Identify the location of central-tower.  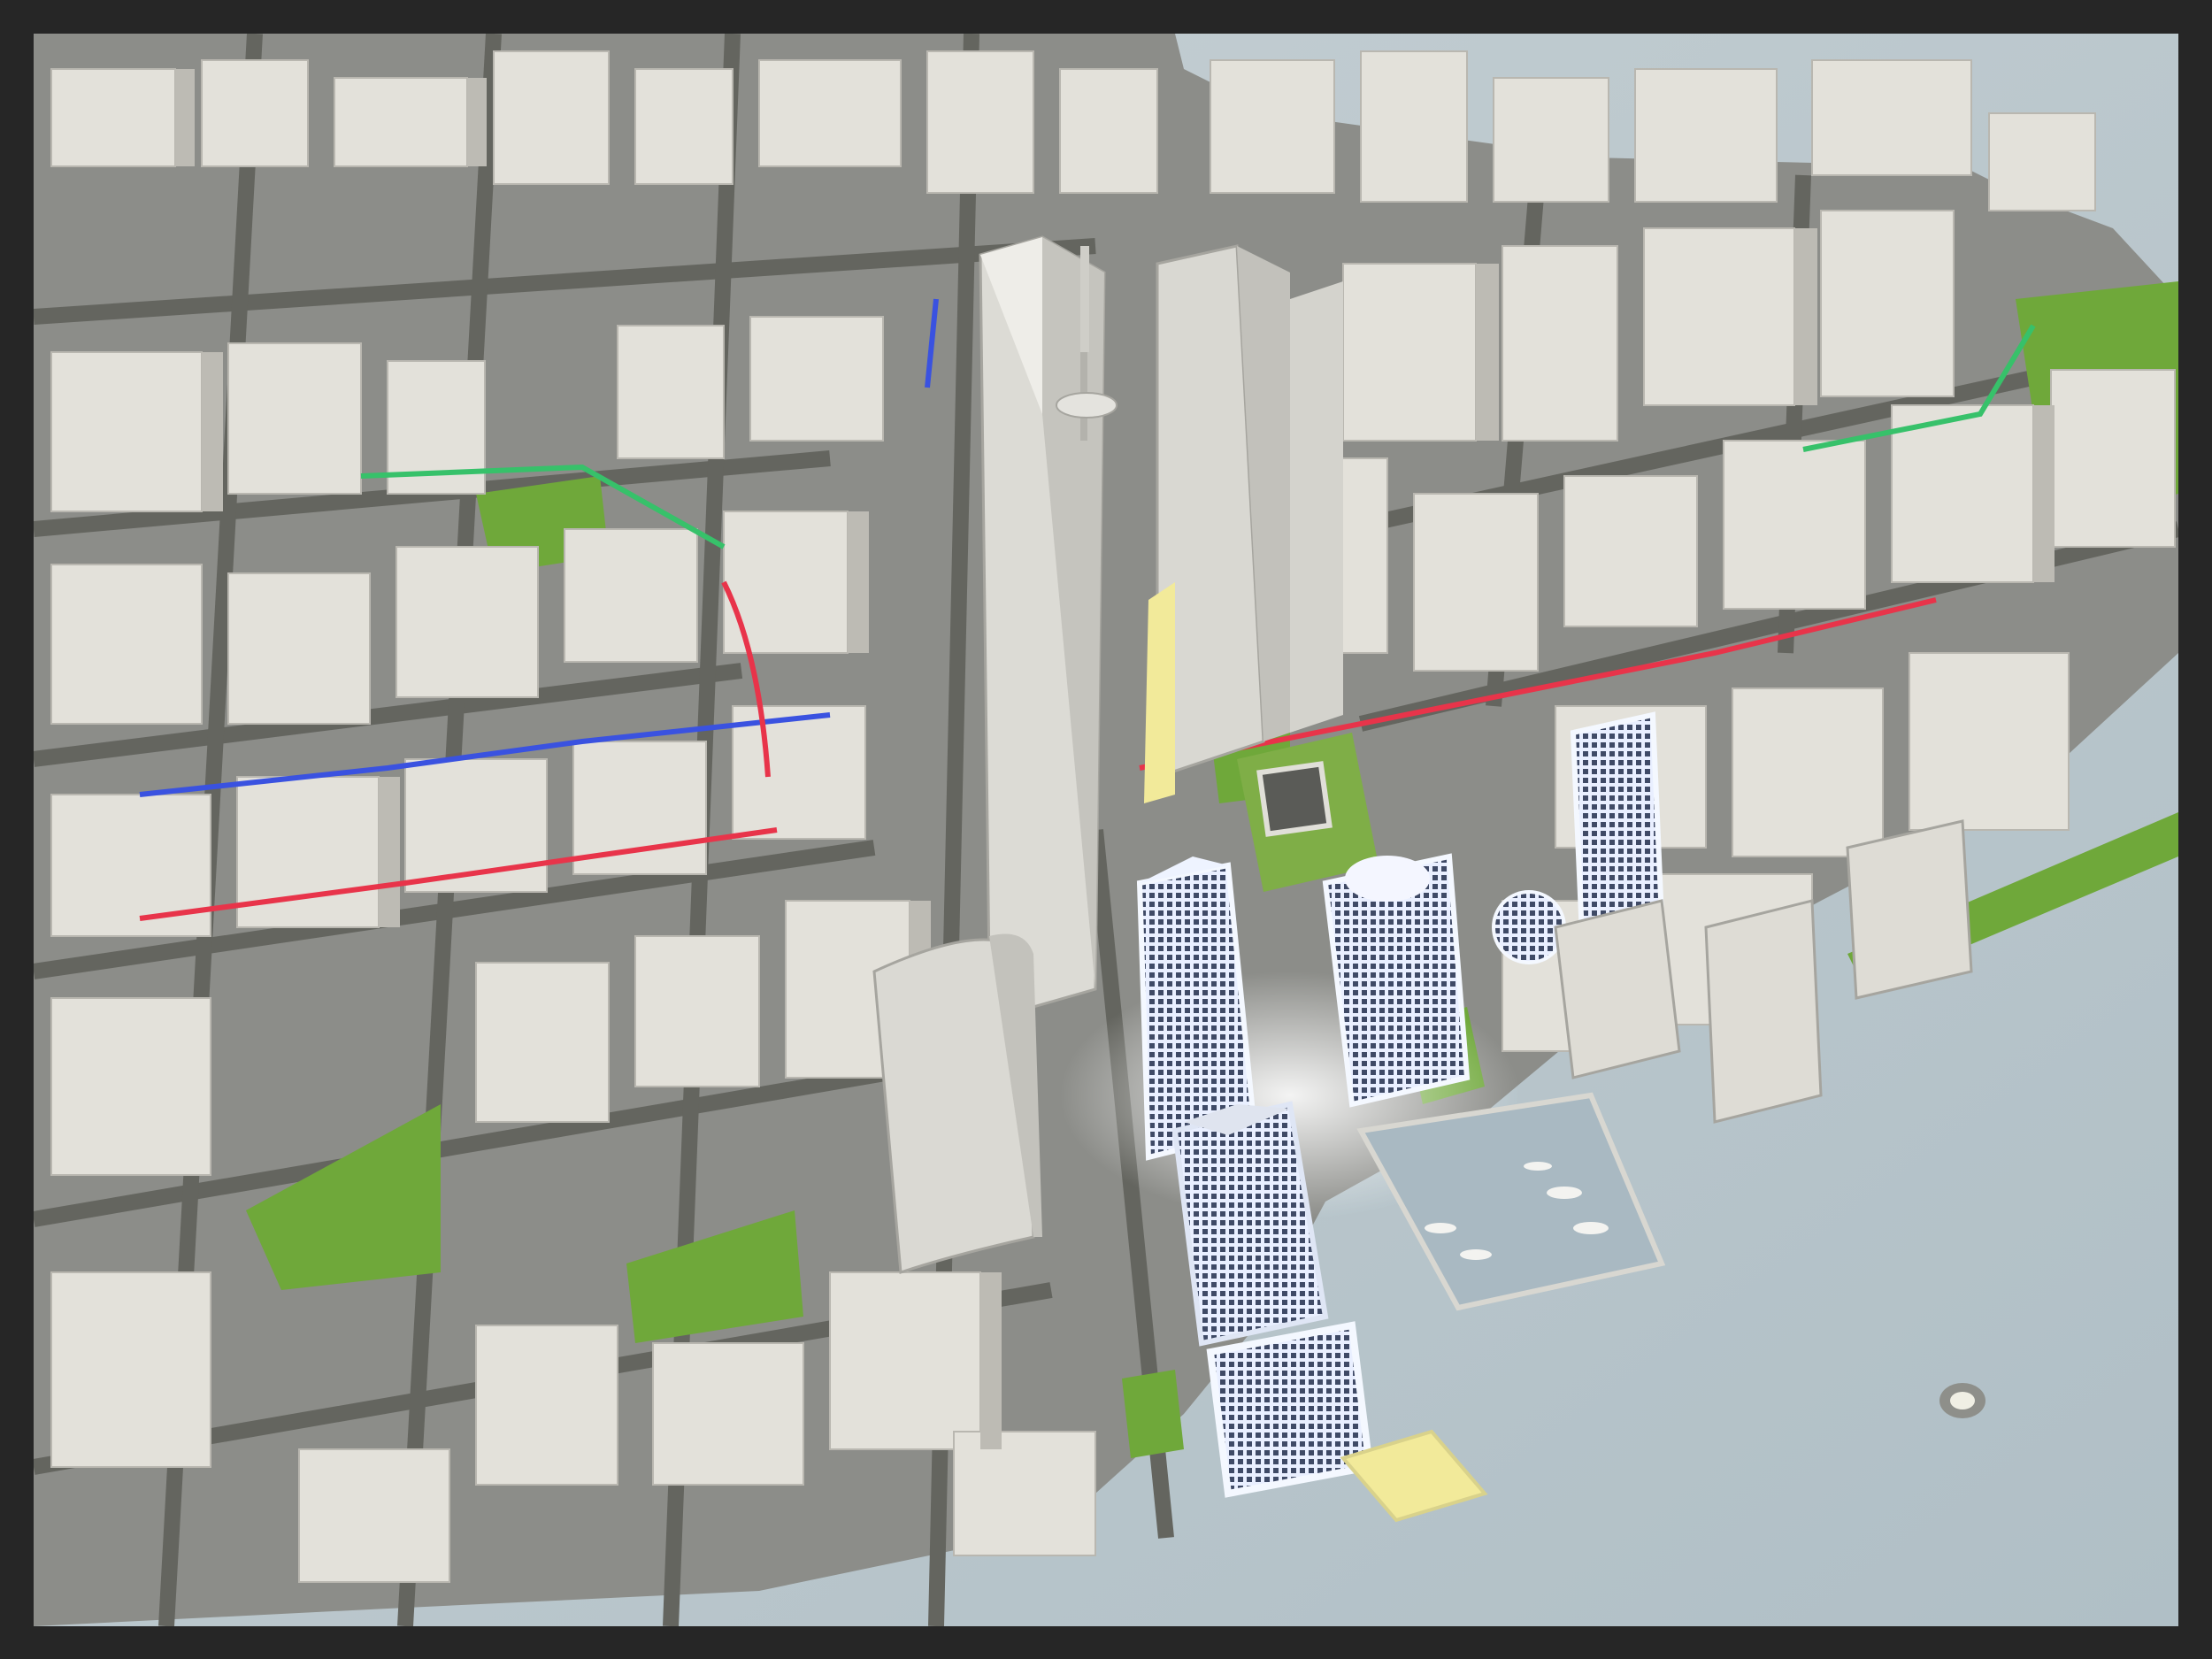
(1049, 622).